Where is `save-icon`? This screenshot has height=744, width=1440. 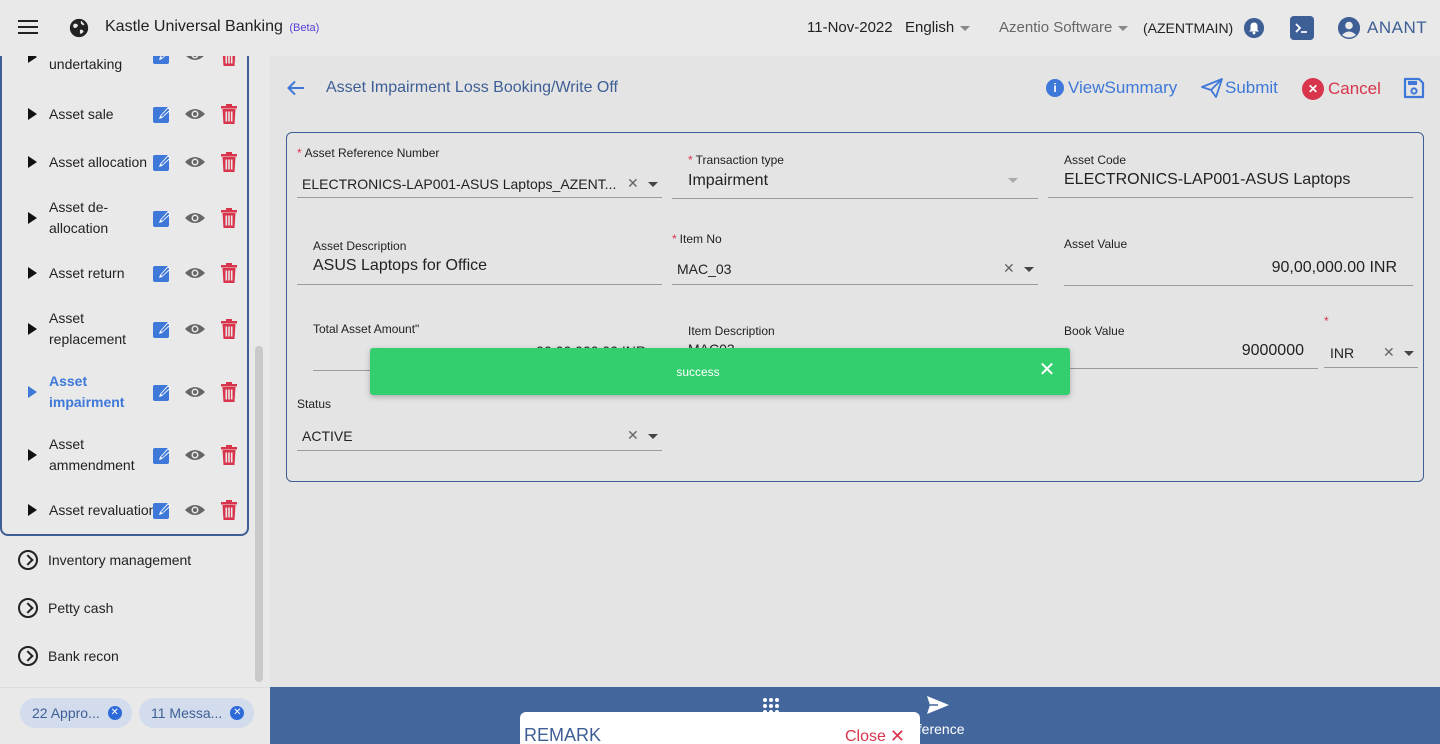 save-icon is located at coordinates (1414, 88).